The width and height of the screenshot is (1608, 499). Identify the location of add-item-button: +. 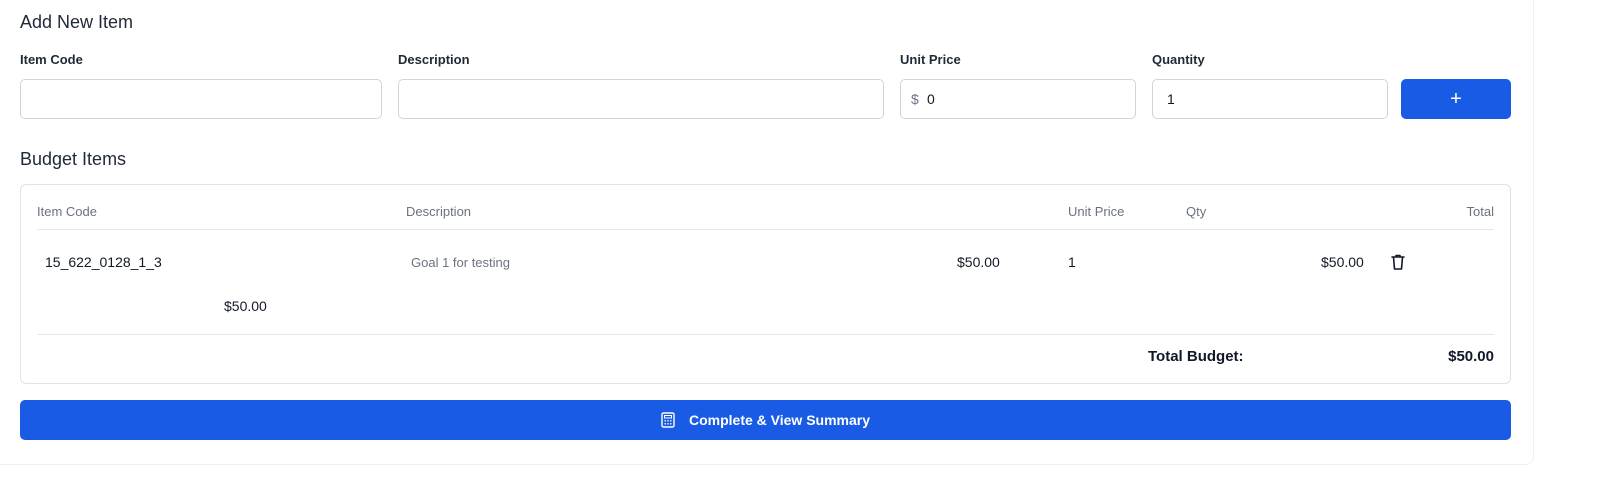
(1456, 99).